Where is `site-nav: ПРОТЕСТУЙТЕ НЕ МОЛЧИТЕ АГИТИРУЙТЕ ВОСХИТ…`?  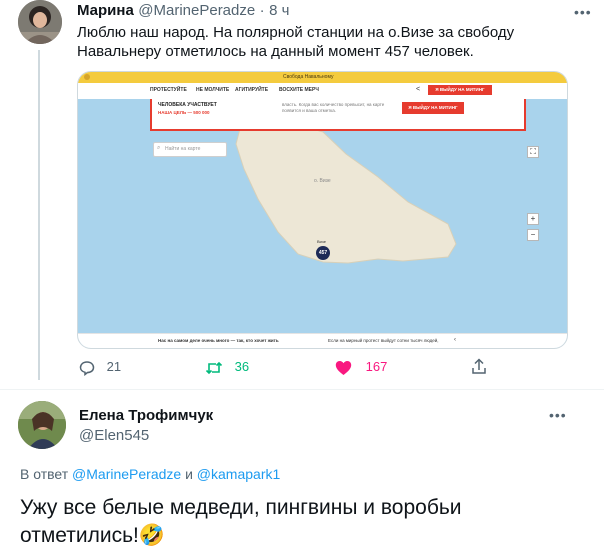
site-nav: ПРОТЕСТУЙТЕ НЕ МОЛЧИТЕ АГИТИРУЙТЕ ВОСХИТ… is located at coordinates (322, 91).